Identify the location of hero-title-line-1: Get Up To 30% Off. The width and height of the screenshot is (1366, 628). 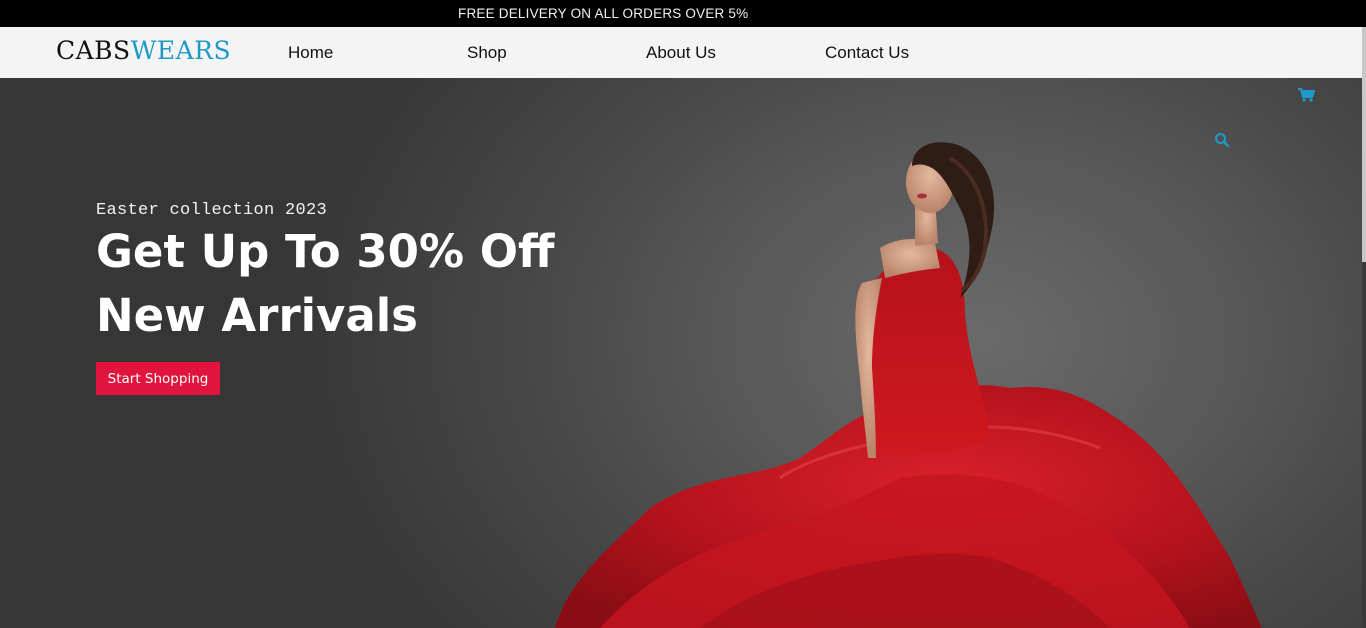
(325, 251).